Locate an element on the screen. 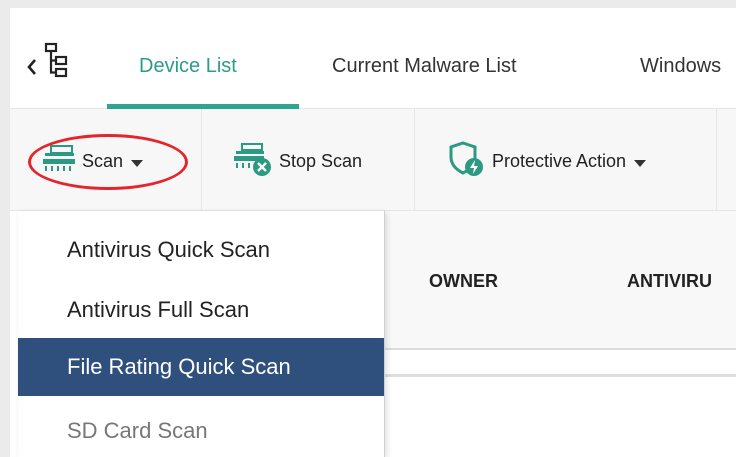 The width and height of the screenshot is (736, 457). stop-scan-button: Stop Scan is located at coordinates (297, 161).